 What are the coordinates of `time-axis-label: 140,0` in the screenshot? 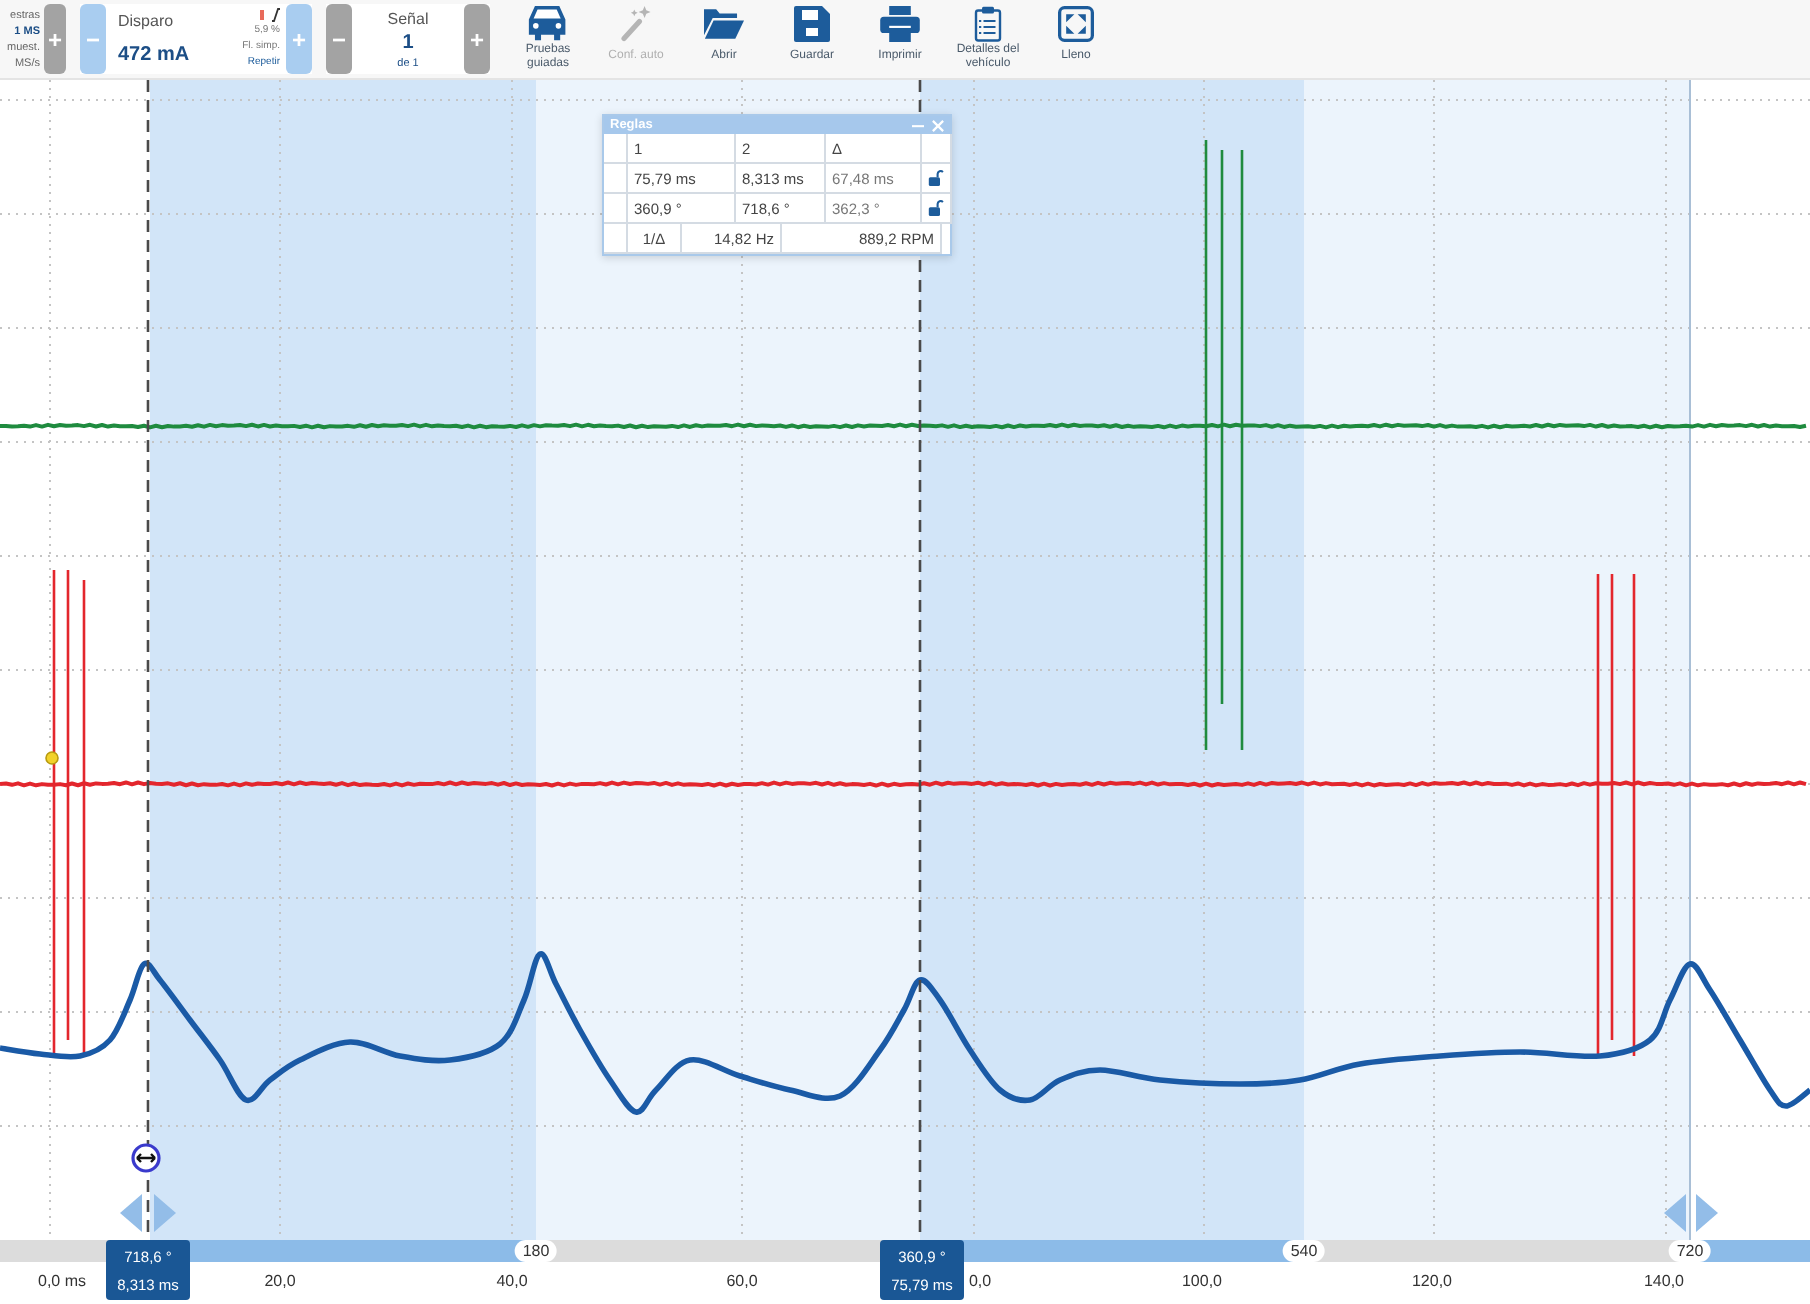 It's located at (1664, 1281).